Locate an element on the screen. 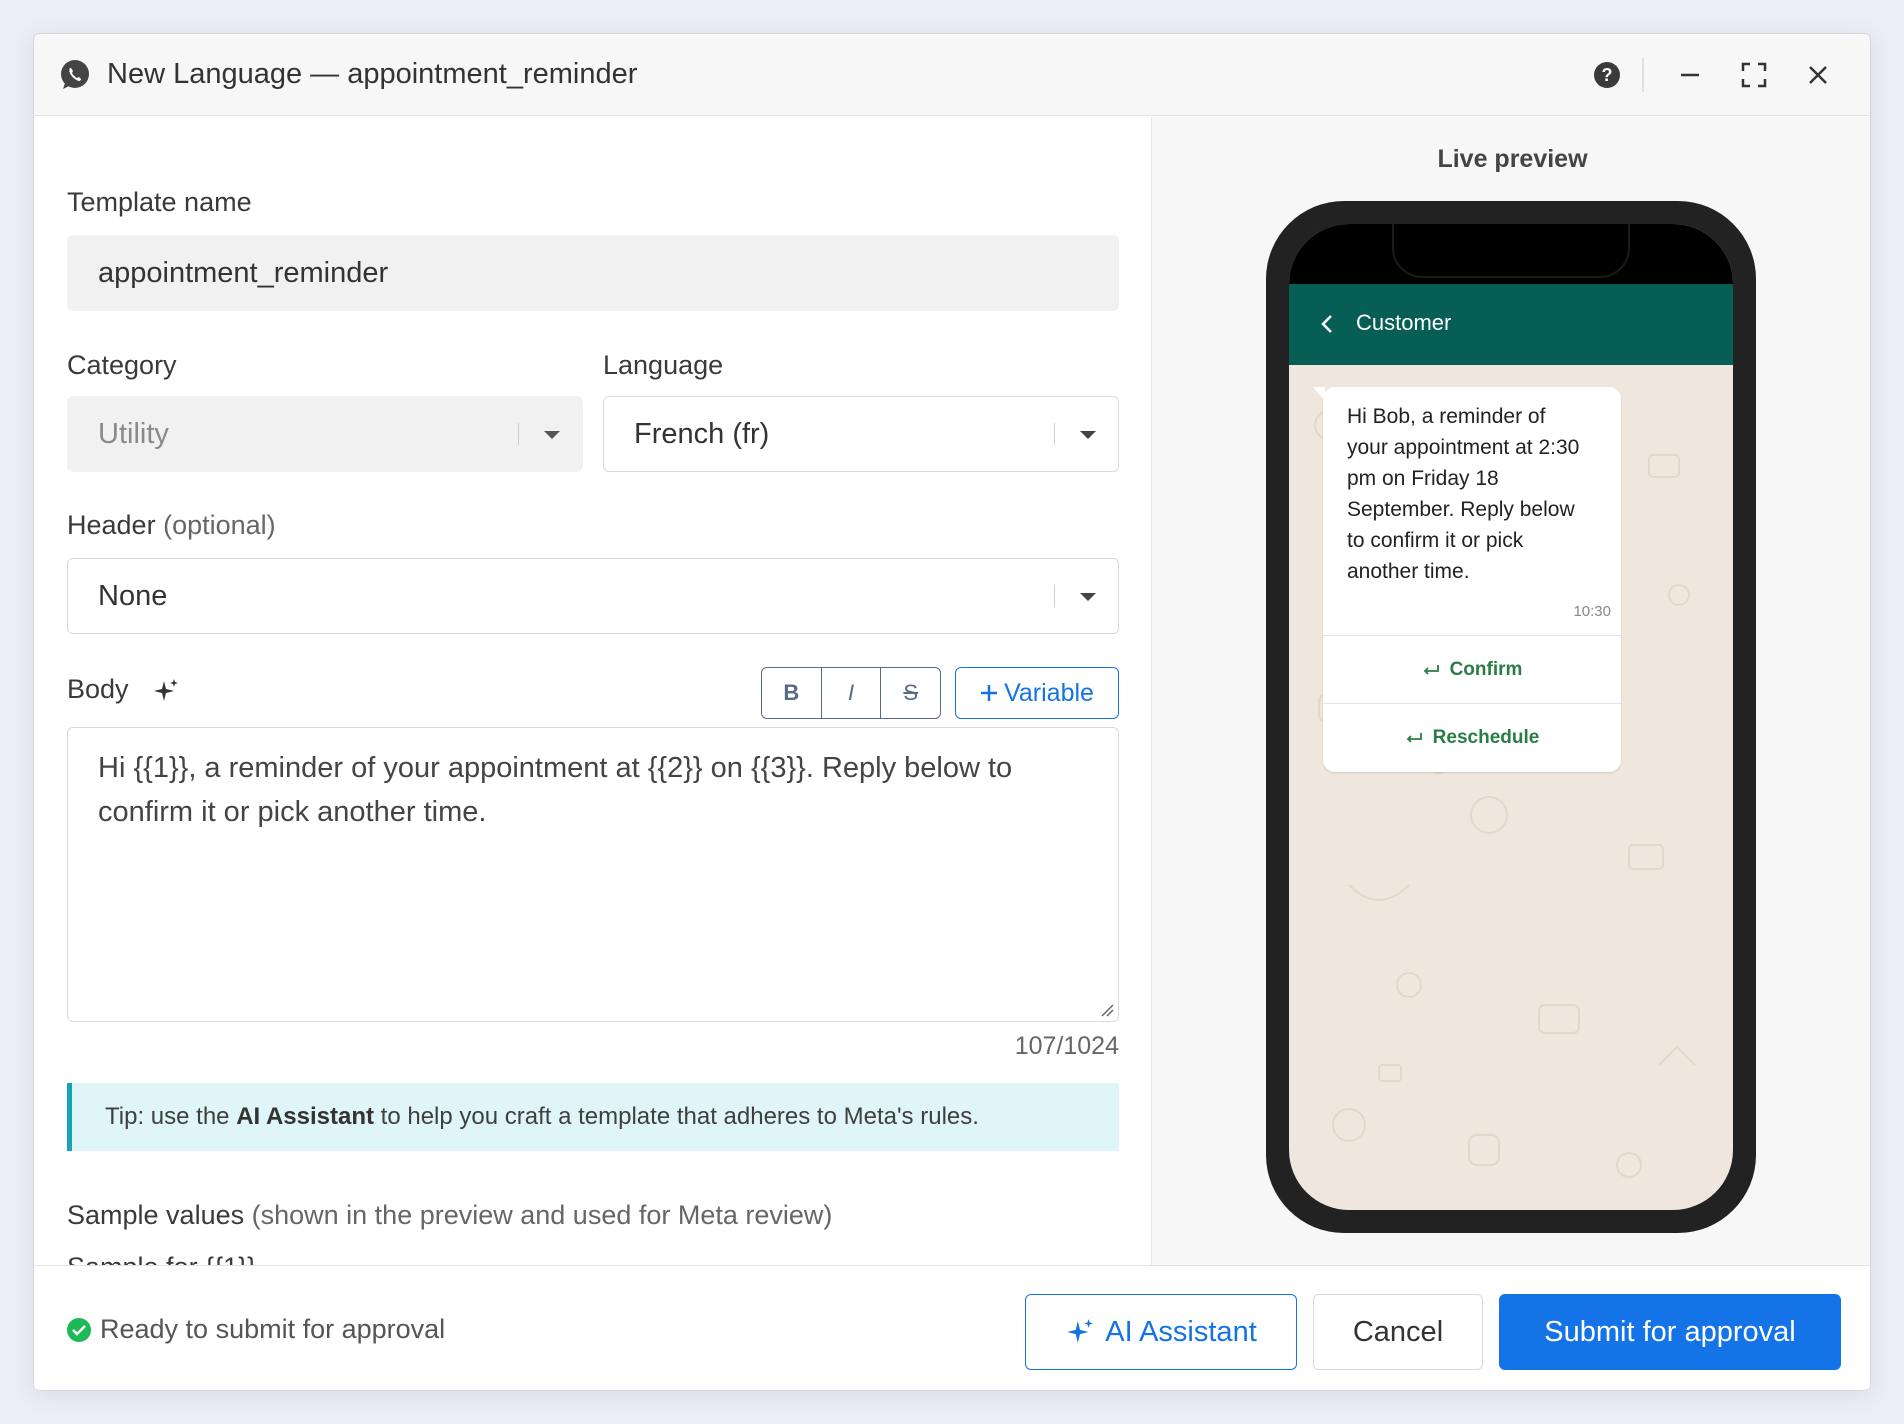  language-dropdown-toggle is located at coordinates (1086, 434).